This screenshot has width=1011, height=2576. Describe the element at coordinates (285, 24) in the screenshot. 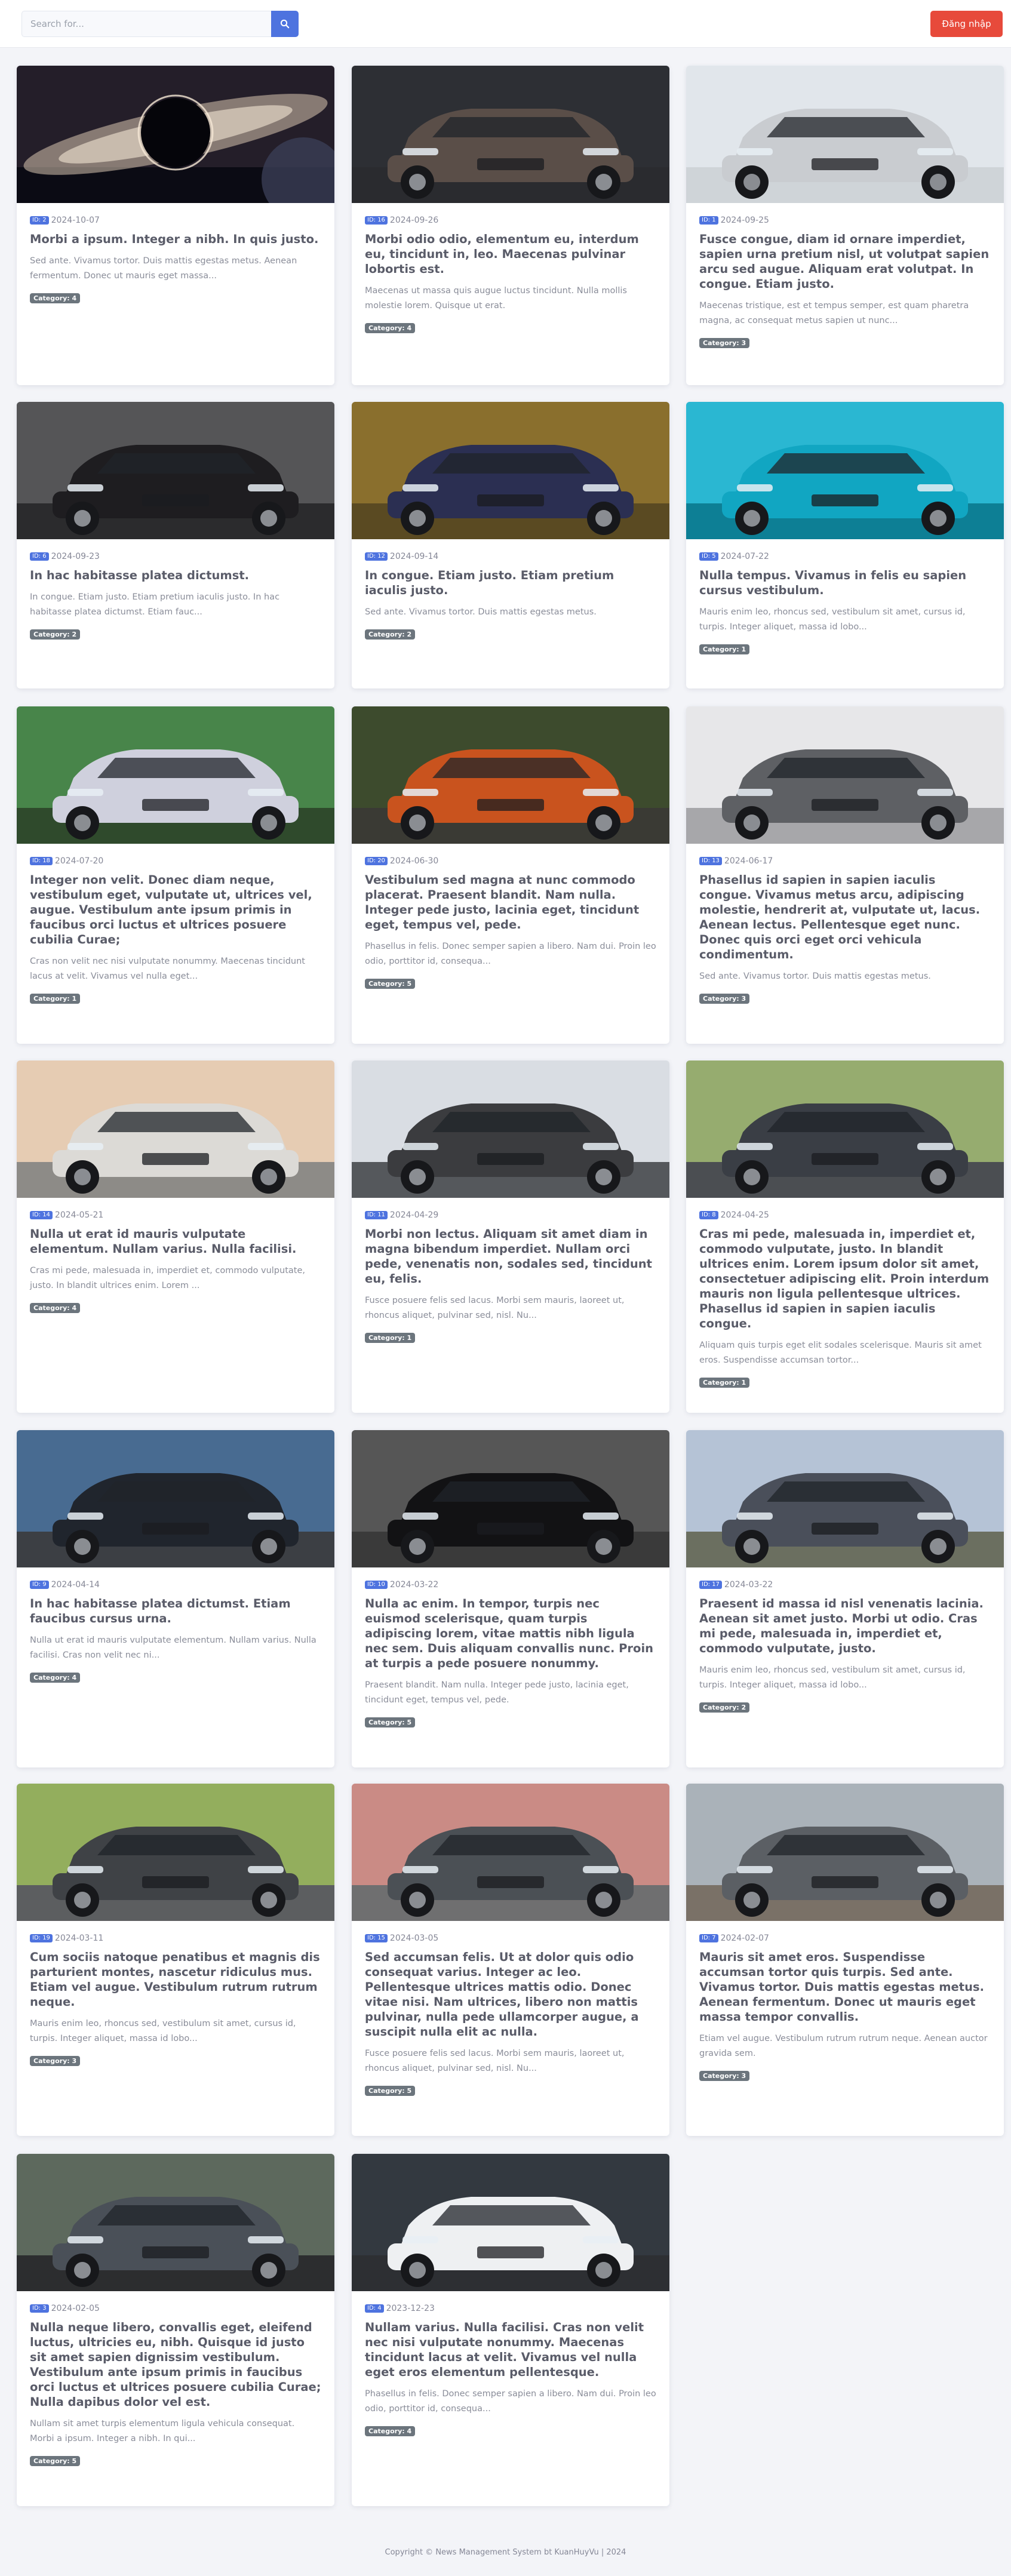

I see `search-button` at that location.